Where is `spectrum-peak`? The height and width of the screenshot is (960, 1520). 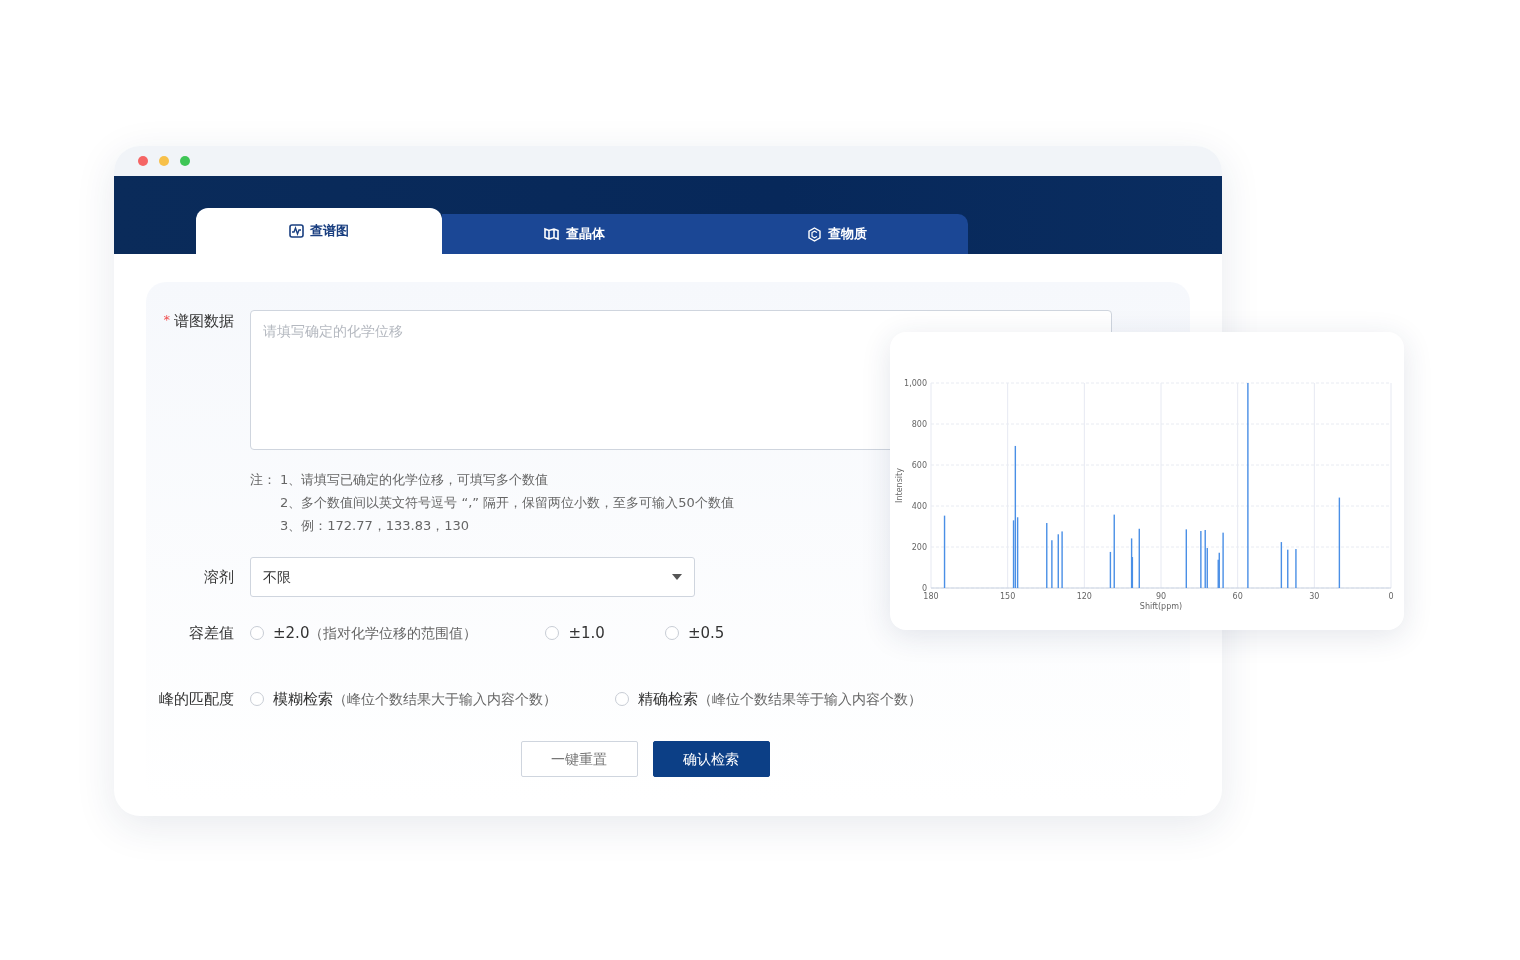
spectrum-peak is located at coordinates (1281, 565).